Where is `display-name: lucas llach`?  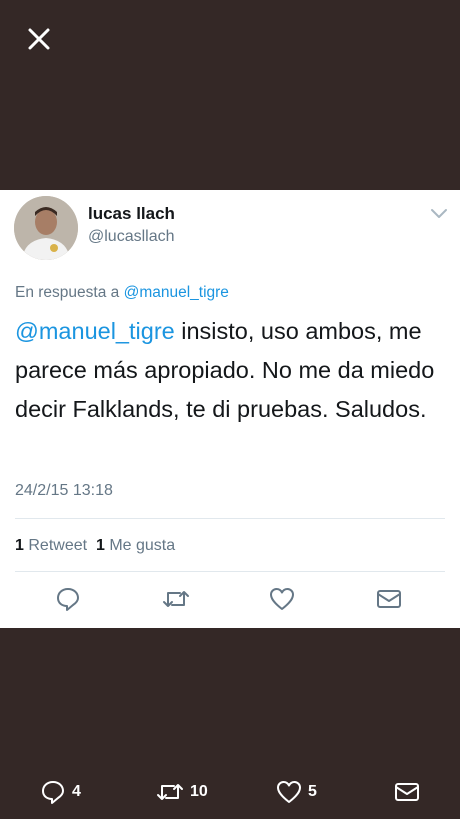 display-name: lucas llach is located at coordinates (131, 214).